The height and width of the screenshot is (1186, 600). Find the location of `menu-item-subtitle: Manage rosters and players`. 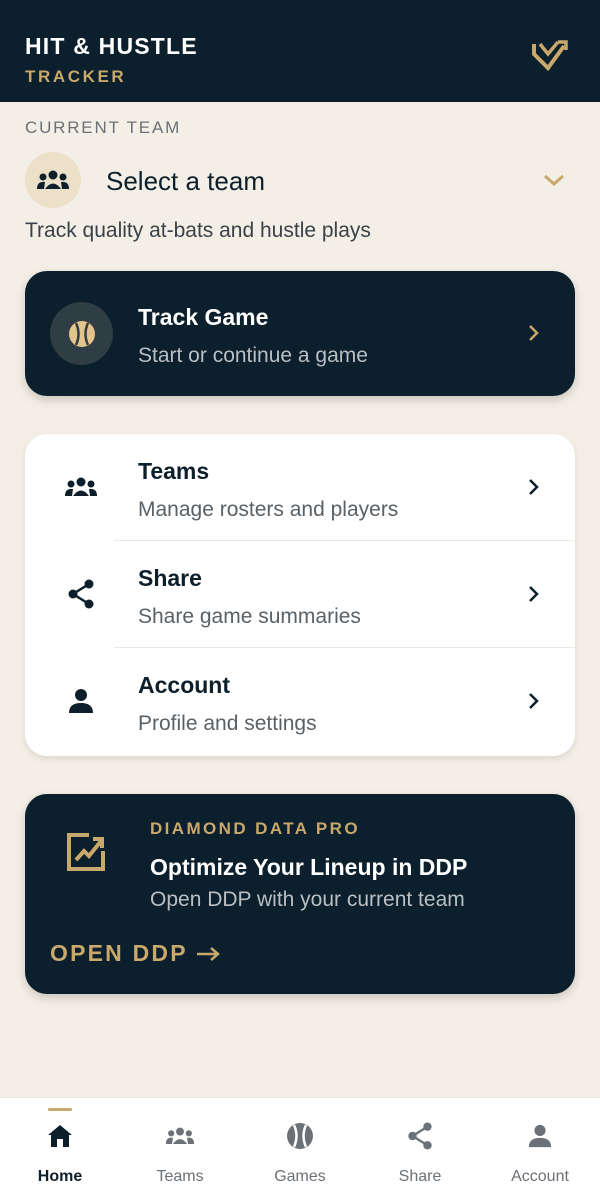

menu-item-subtitle: Manage rosters and players is located at coordinates (268, 509).